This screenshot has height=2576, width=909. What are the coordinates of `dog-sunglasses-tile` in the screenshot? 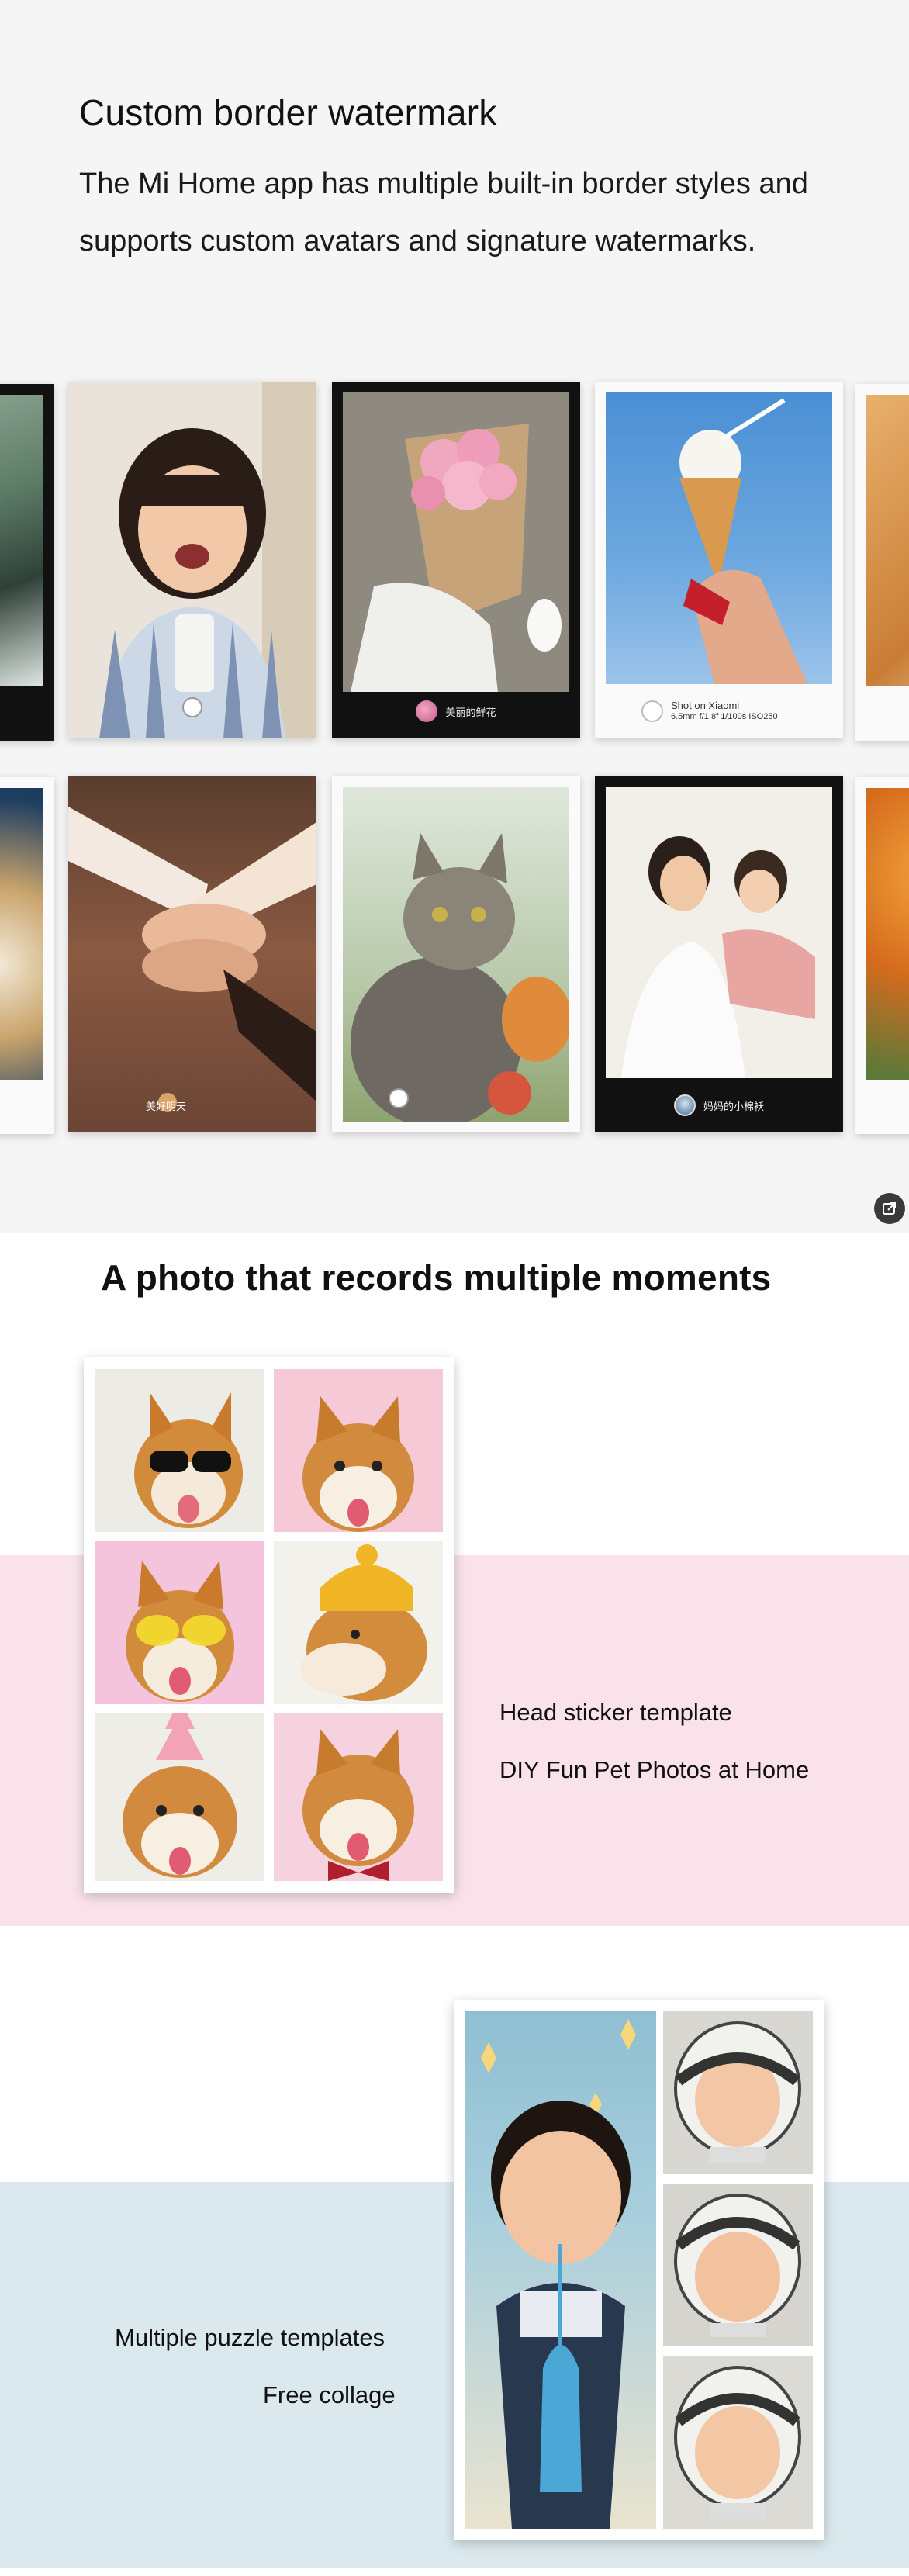 It's located at (179, 1450).